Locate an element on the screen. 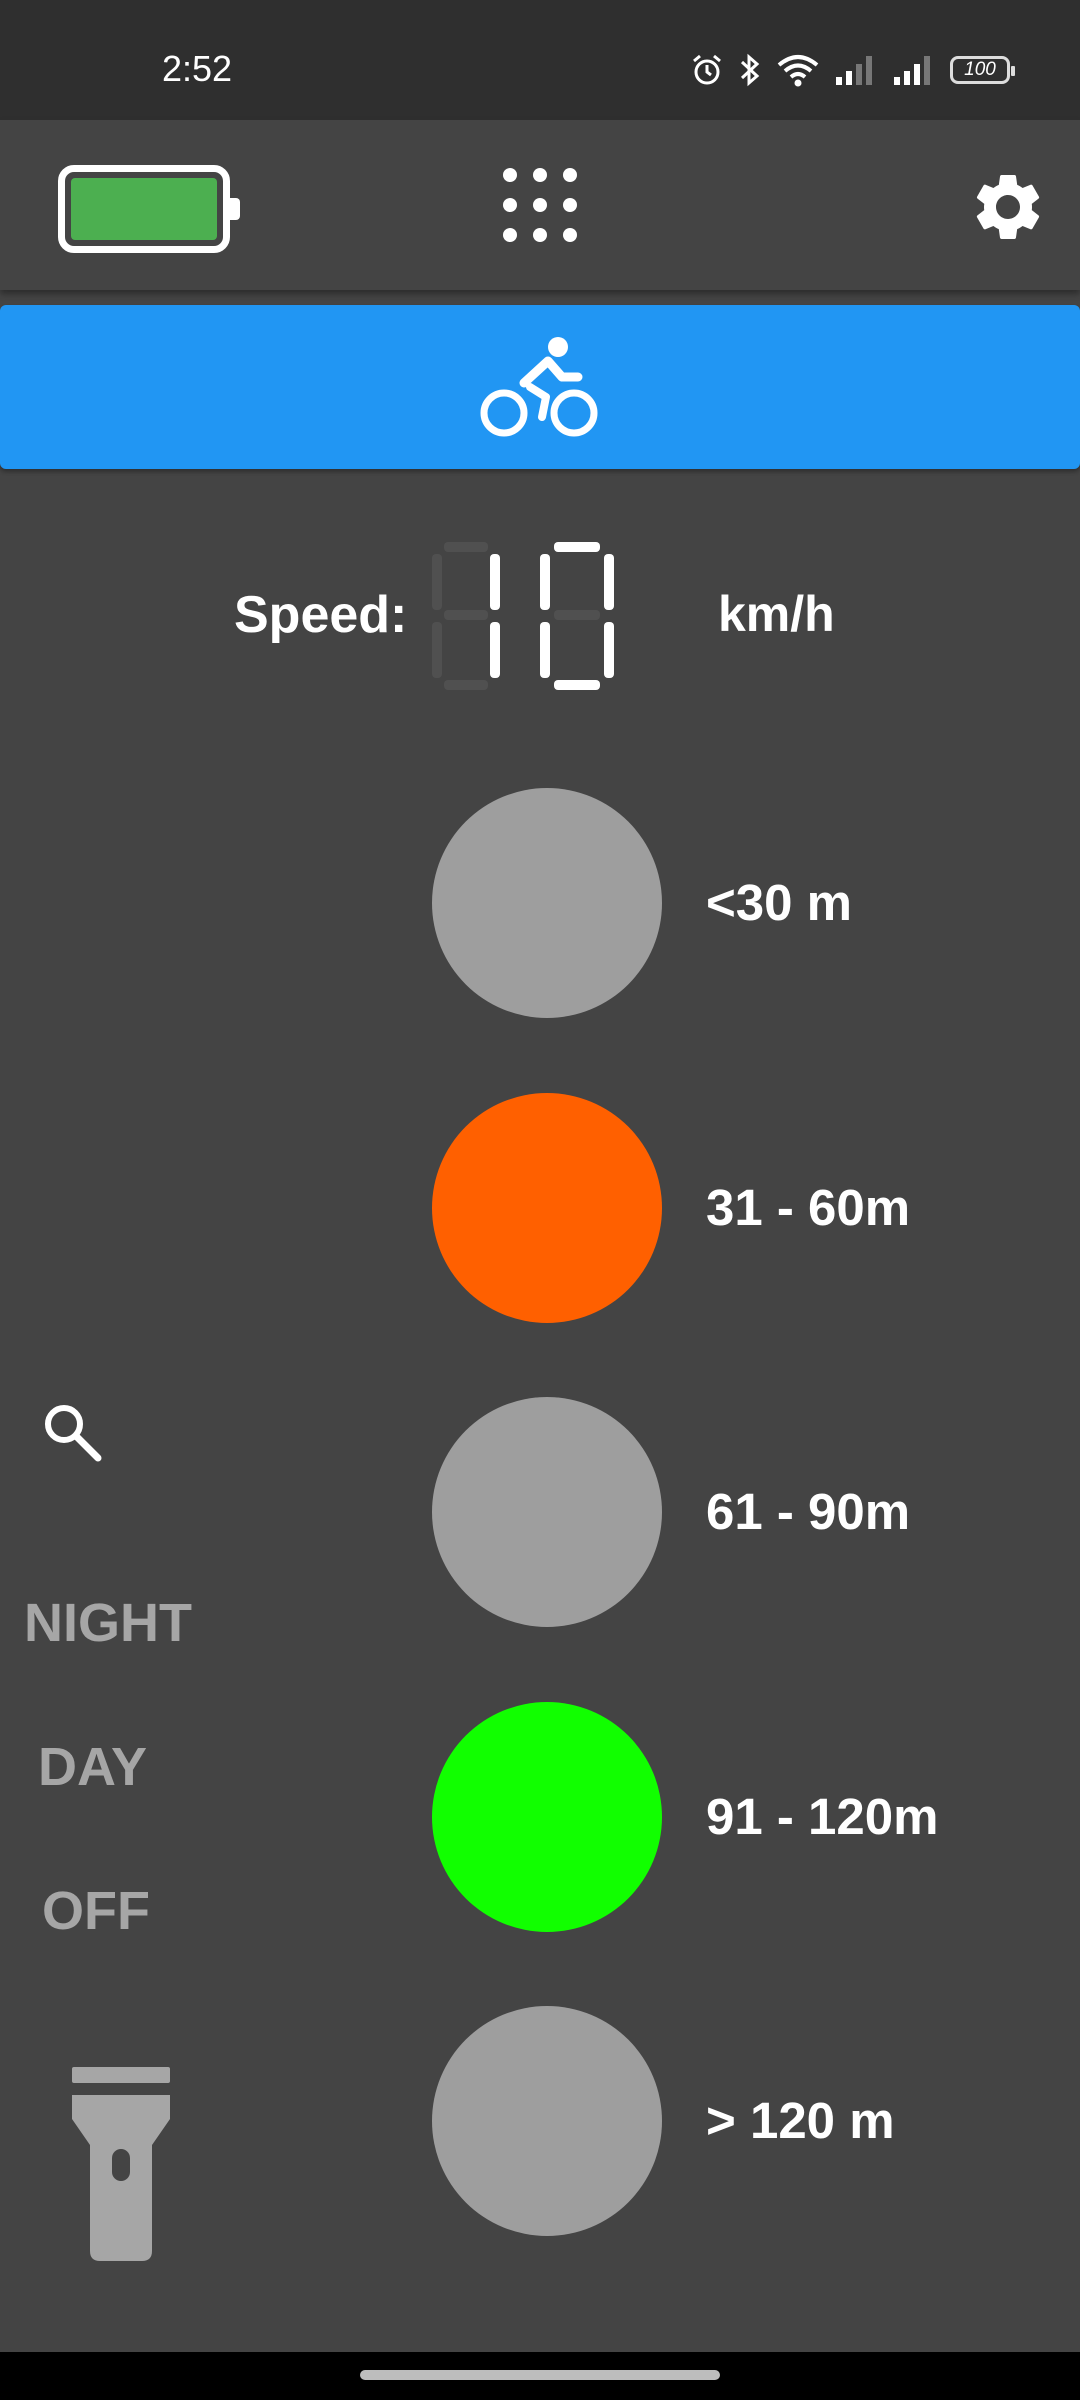 This screenshot has height=2400, width=1080. alarm-icon is located at coordinates (707, 69).